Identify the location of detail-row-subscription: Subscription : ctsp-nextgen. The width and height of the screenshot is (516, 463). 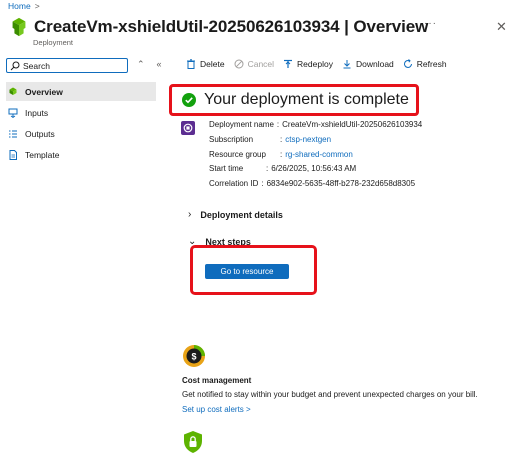
(315, 140).